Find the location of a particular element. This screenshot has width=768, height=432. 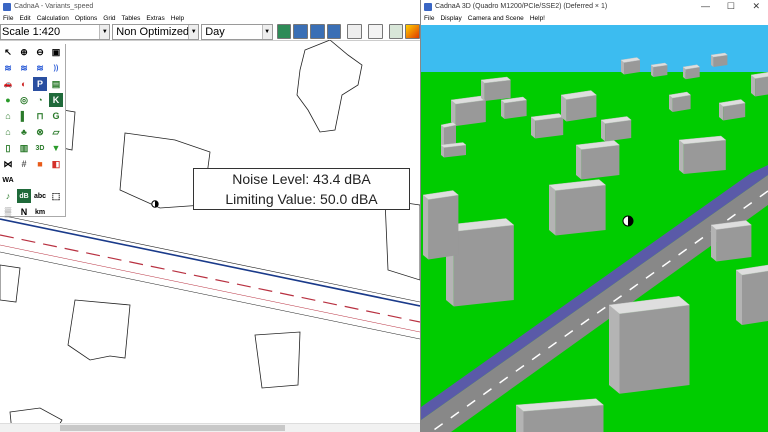

zoom-in-icon: ⊕ is located at coordinates (24, 52).